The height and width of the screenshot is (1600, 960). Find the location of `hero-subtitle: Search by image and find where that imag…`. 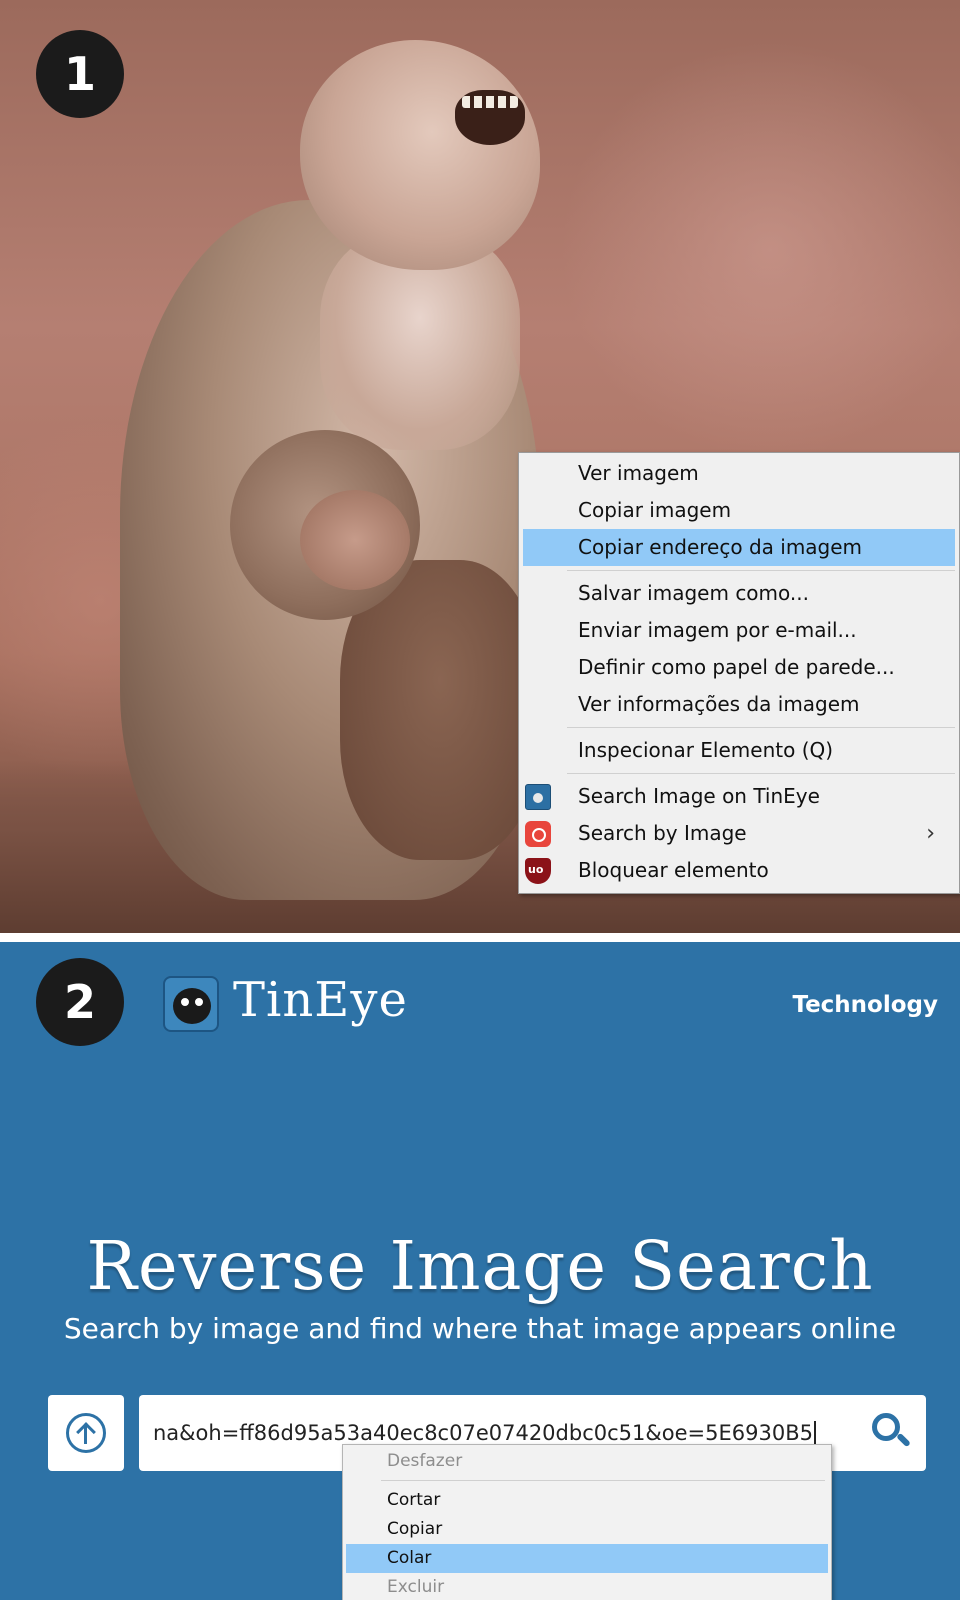

hero-subtitle: Search by image and find where that imag… is located at coordinates (480, 1328).